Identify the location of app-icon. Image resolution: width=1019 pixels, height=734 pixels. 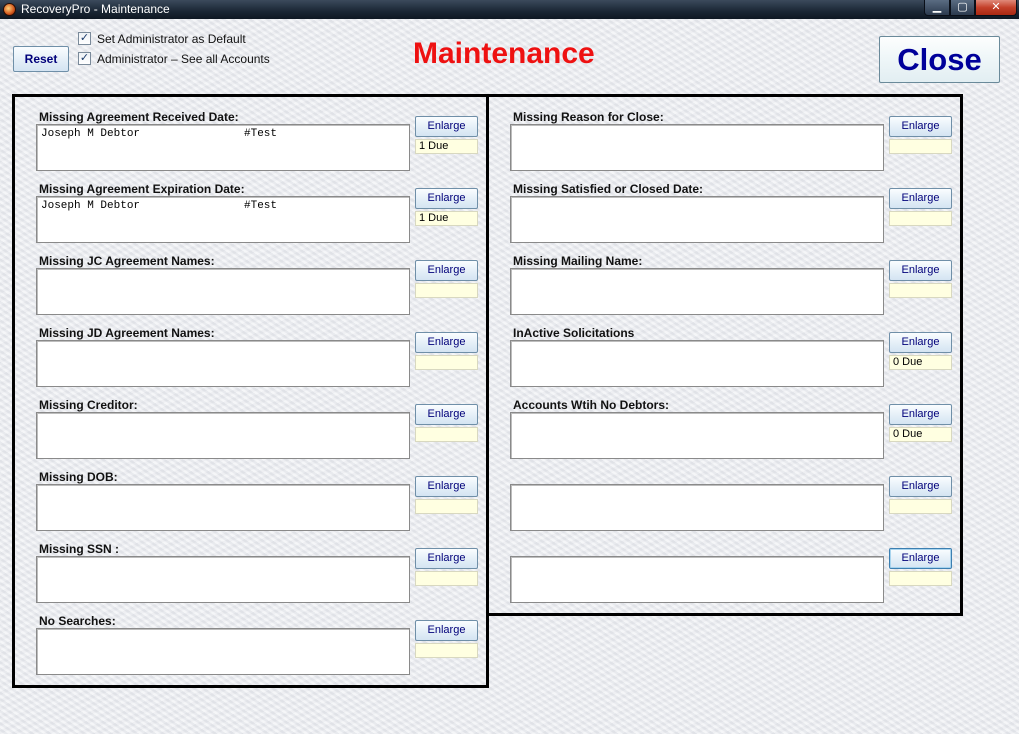
(9, 9).